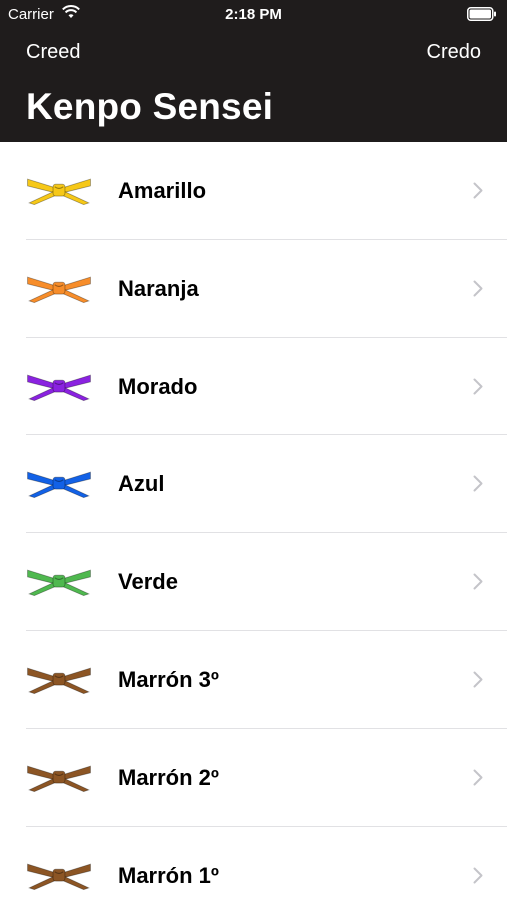 The width and height of the screenshot is (507, 900). I want to click on orange-belt-icon, so click(59, 289).